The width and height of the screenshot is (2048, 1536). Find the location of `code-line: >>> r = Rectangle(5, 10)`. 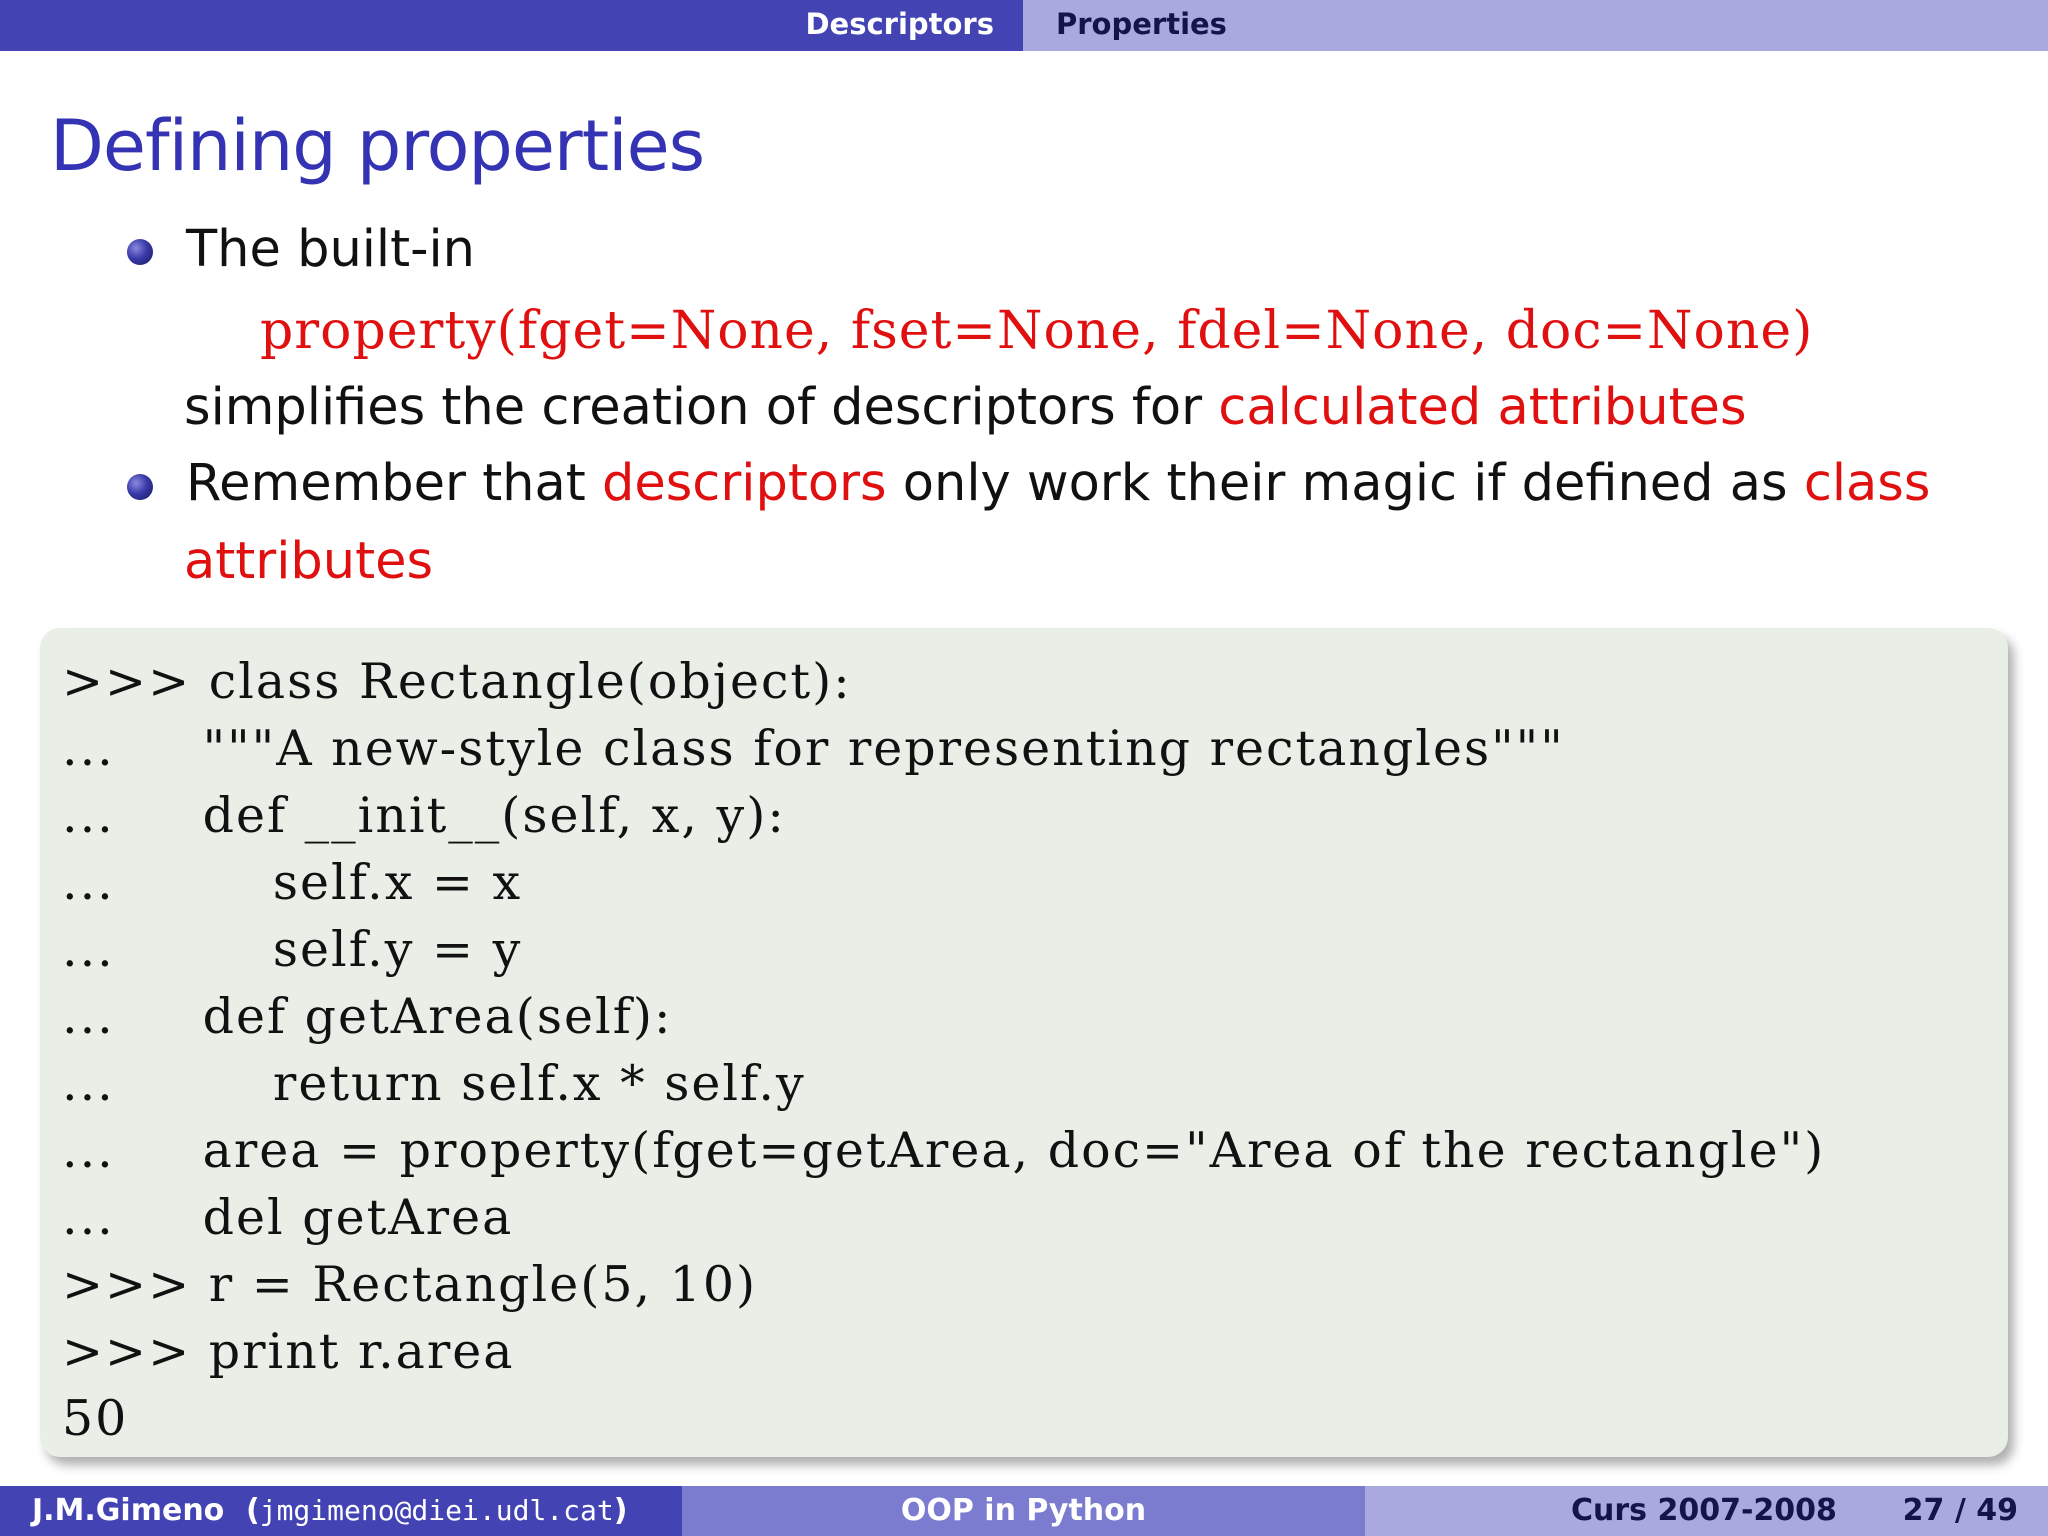

code-line: >>> r = Rectangle(5, 10) is located at coordinates (410, 1284).